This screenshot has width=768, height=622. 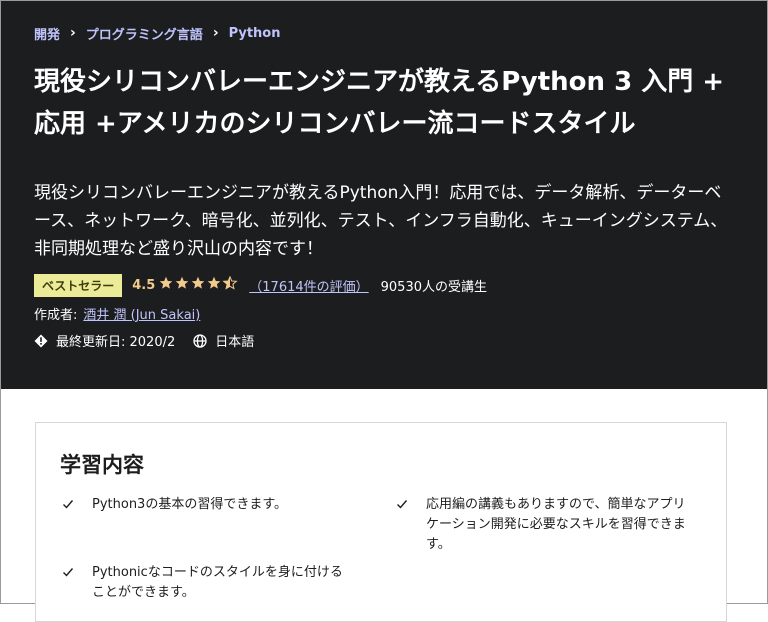 I want to click on students-count: 90530人の受講生, so click(x=433, y=287).